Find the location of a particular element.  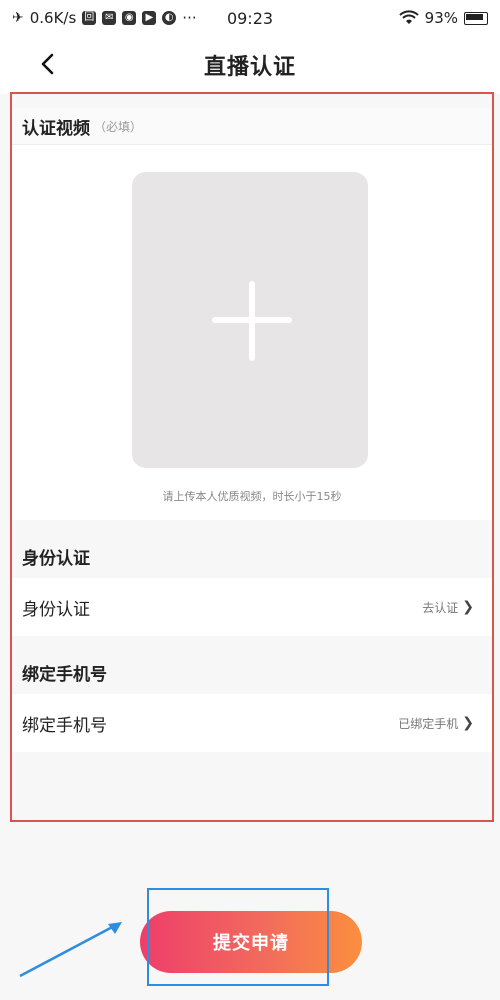

video-section-label: 认证视频 is located at coordinates (56, 128).